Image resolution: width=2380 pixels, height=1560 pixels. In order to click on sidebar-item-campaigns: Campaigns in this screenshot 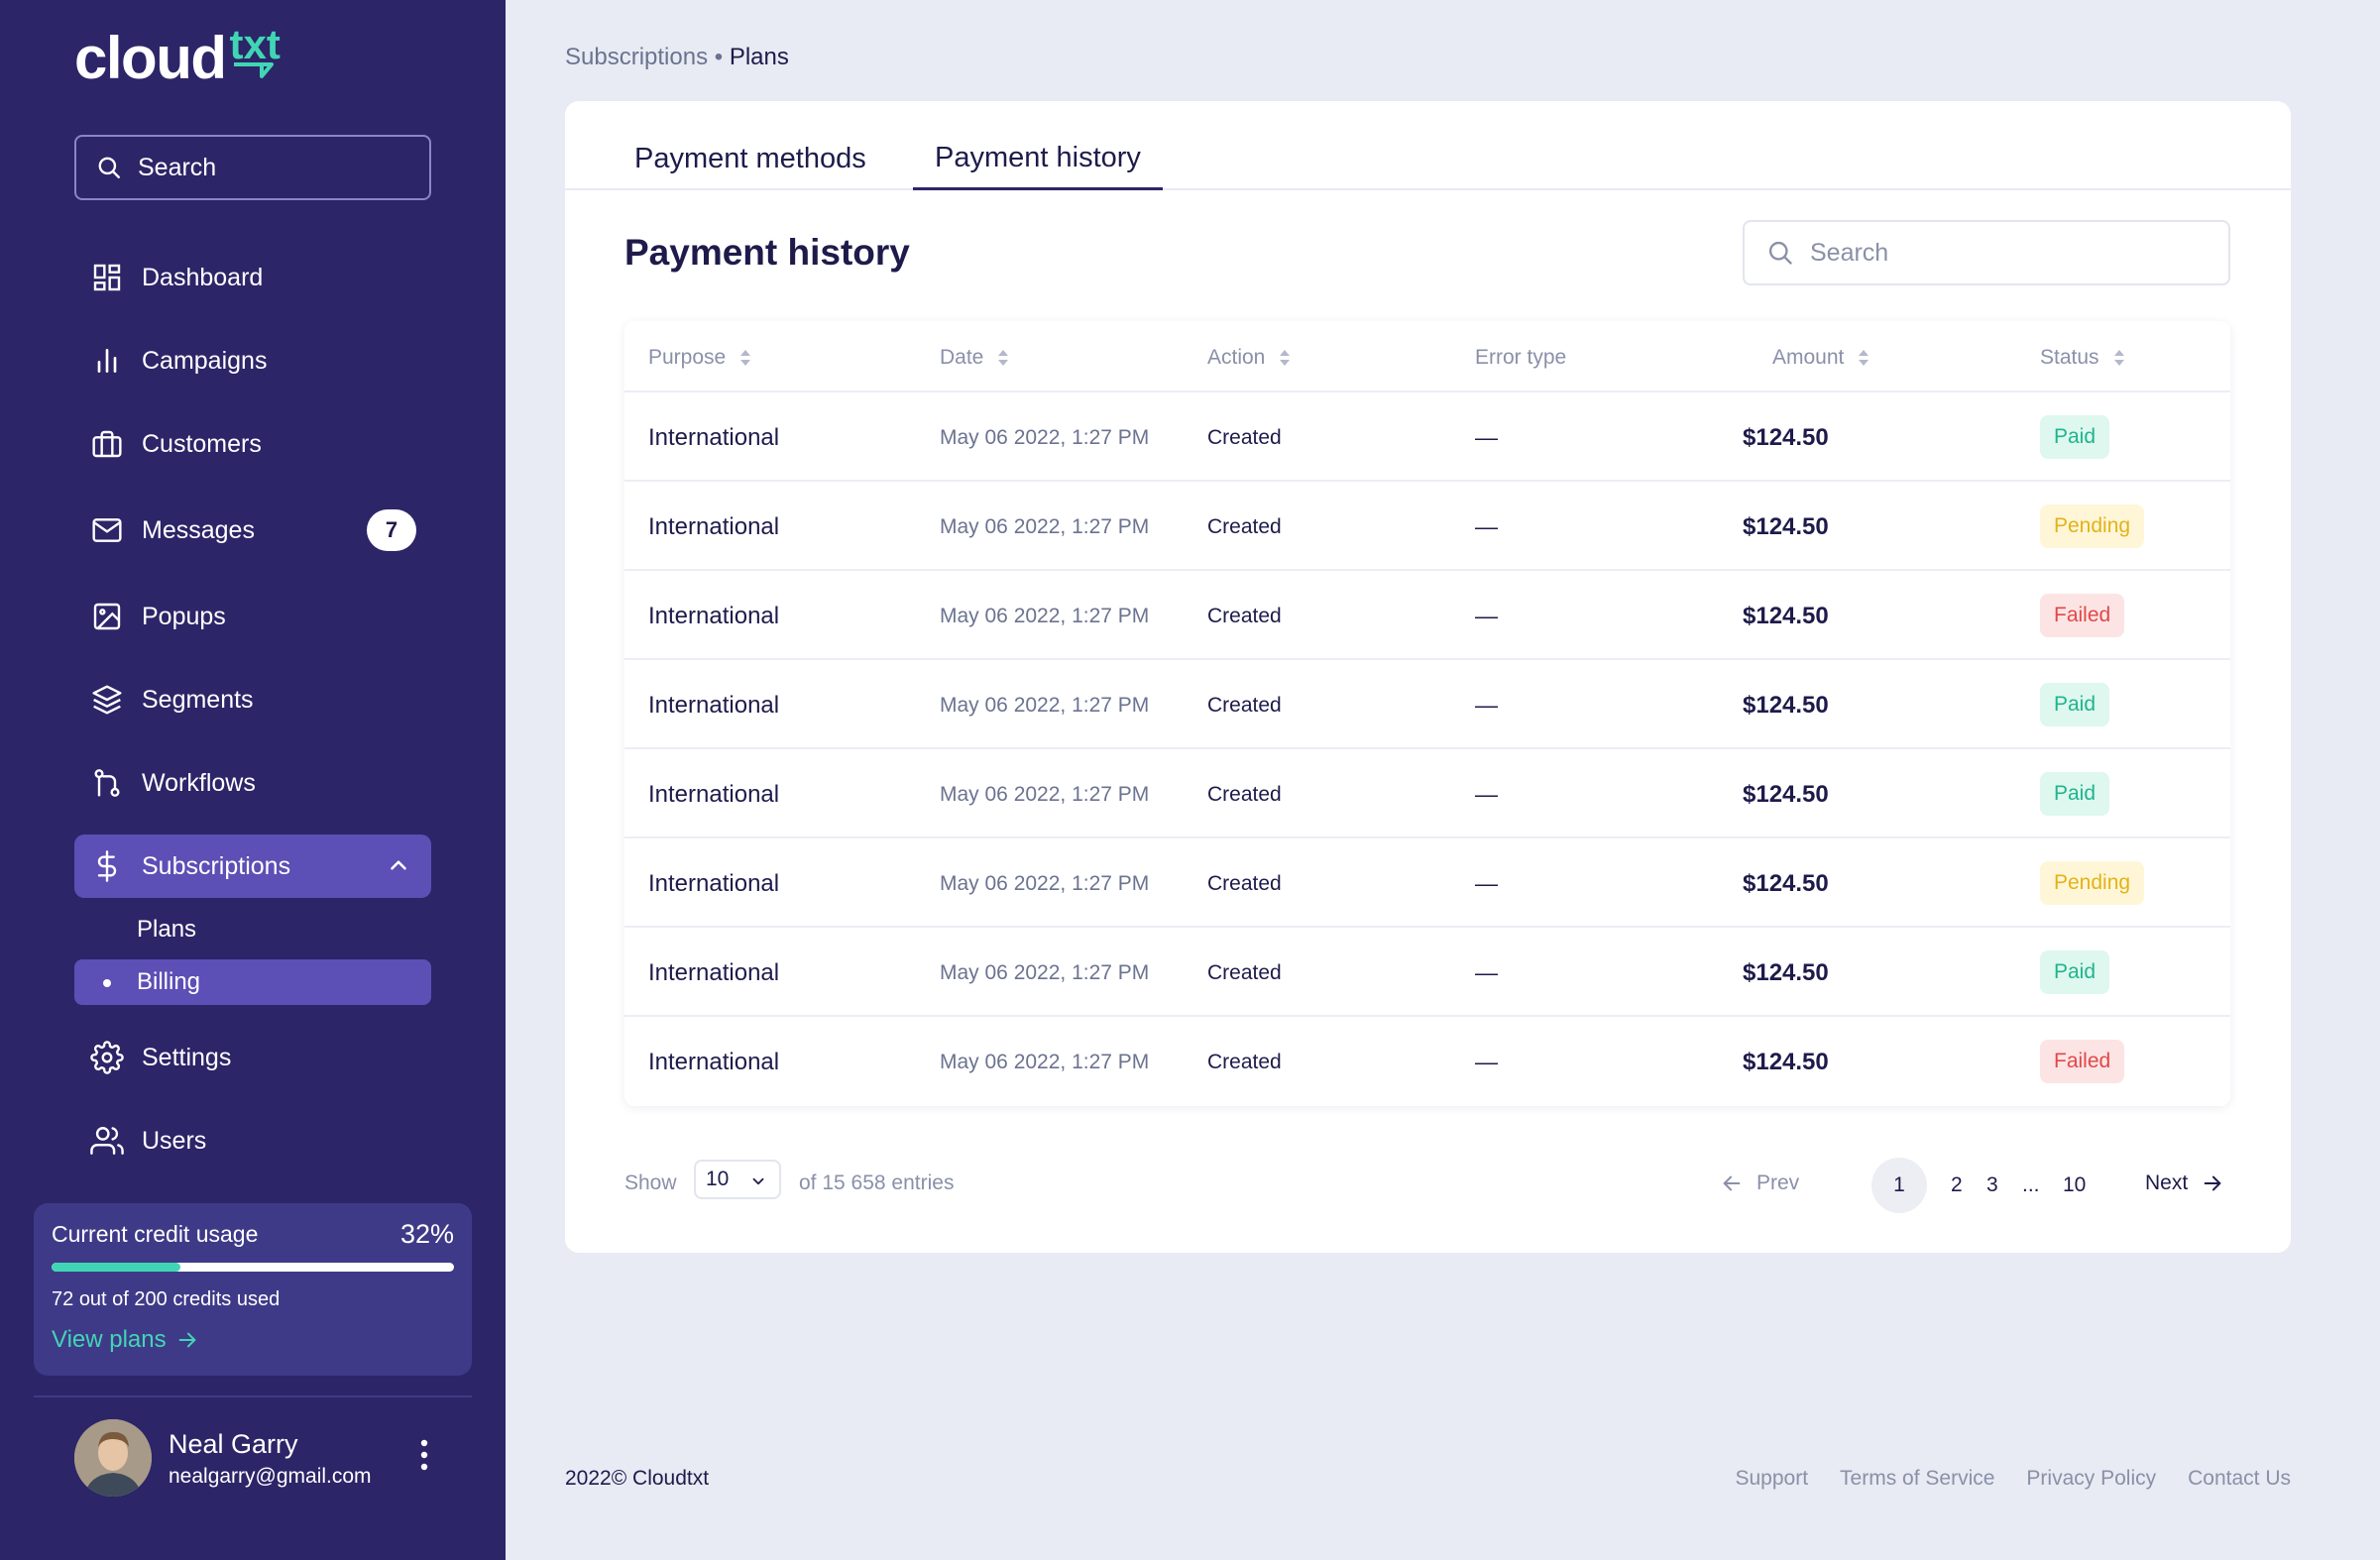, I will do `click(252, 360)`.